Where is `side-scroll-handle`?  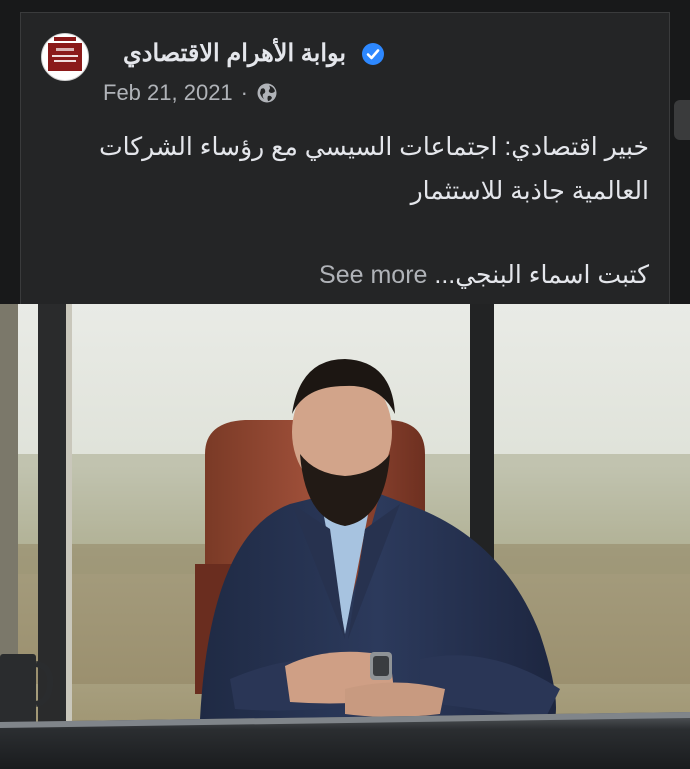
side-scroll-handle is located at coordinates (682, 120).